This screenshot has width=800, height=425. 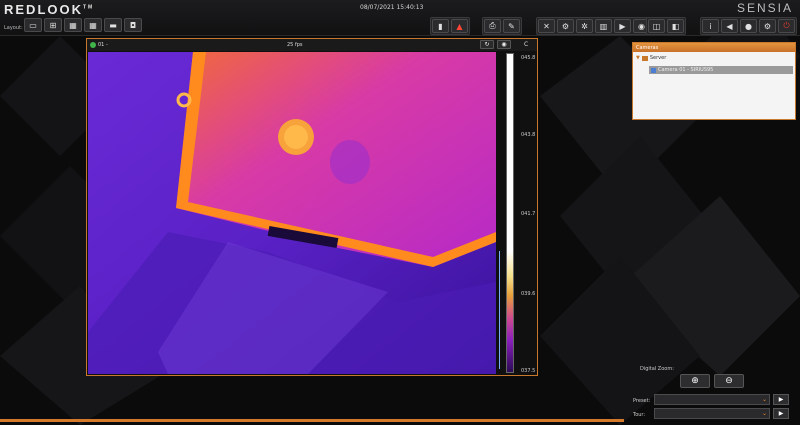 I want to click on expand-arrow-icon: ▼, so click(x=638, y=58).